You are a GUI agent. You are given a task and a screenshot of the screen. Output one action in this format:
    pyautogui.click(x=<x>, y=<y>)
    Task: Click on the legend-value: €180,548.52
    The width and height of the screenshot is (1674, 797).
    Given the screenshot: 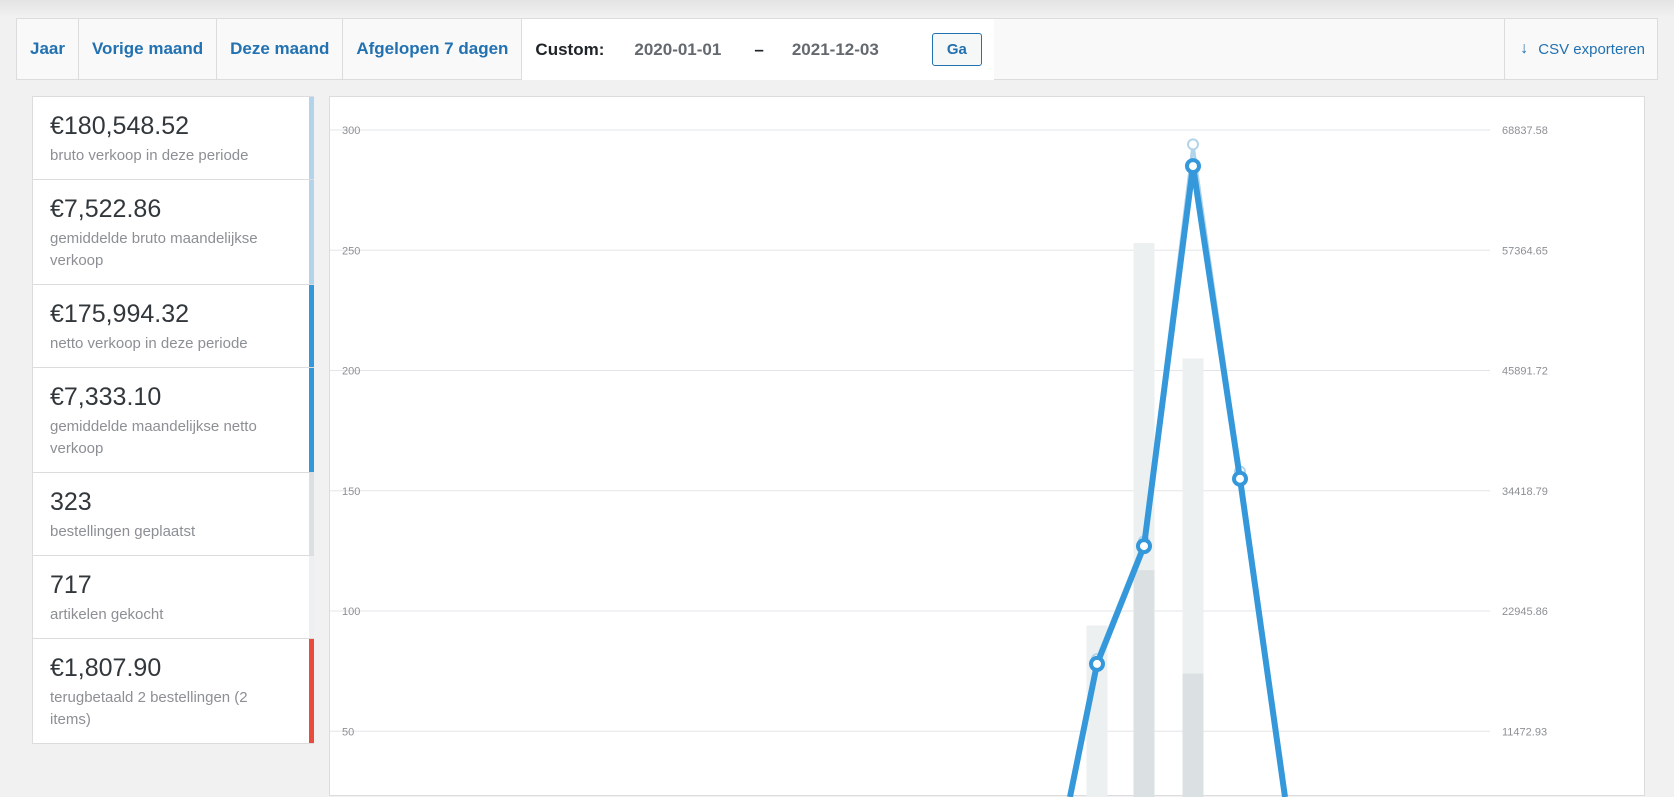 What is the action you would take?
    pyautogui.click(x=120, y=126)
    